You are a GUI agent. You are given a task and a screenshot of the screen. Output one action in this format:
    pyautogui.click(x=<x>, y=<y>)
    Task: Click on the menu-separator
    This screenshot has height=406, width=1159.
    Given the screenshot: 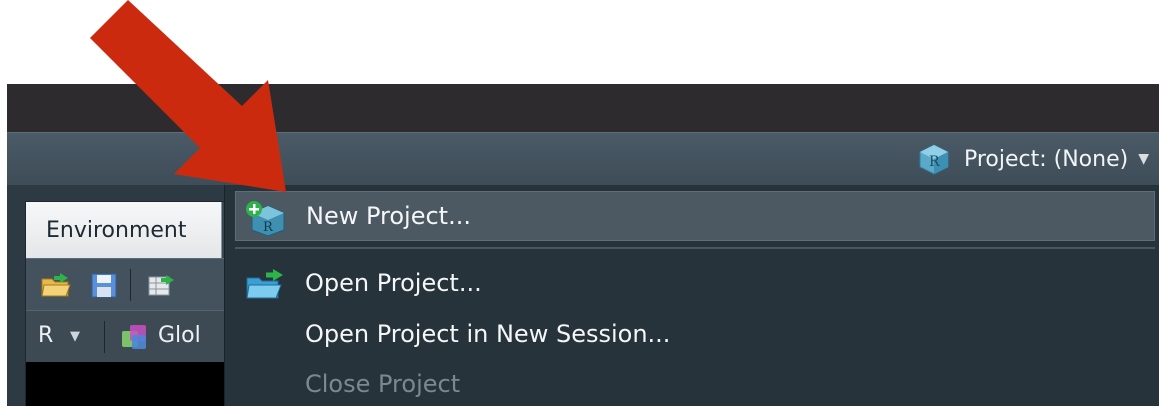 What is the action you would take?
    pyautogui.click(x=695, y=248)
    